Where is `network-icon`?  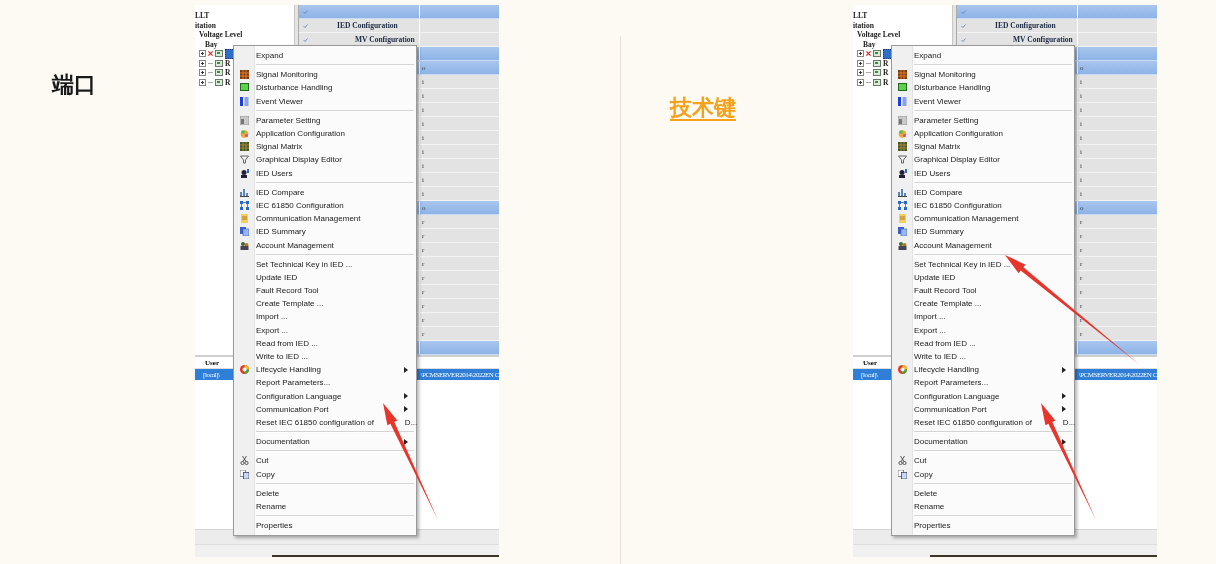 network-icon is located at coordinates (902, 205).